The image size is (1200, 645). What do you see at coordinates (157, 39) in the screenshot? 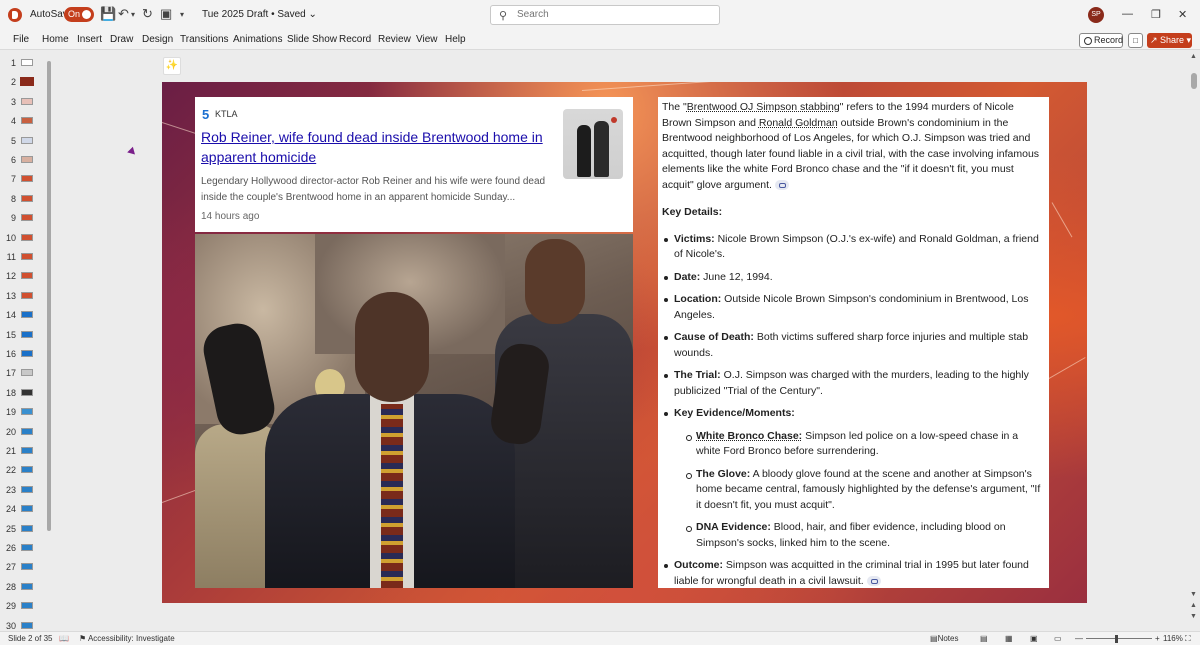
I see `tab-design: Design` at bounding box center [157, 39].